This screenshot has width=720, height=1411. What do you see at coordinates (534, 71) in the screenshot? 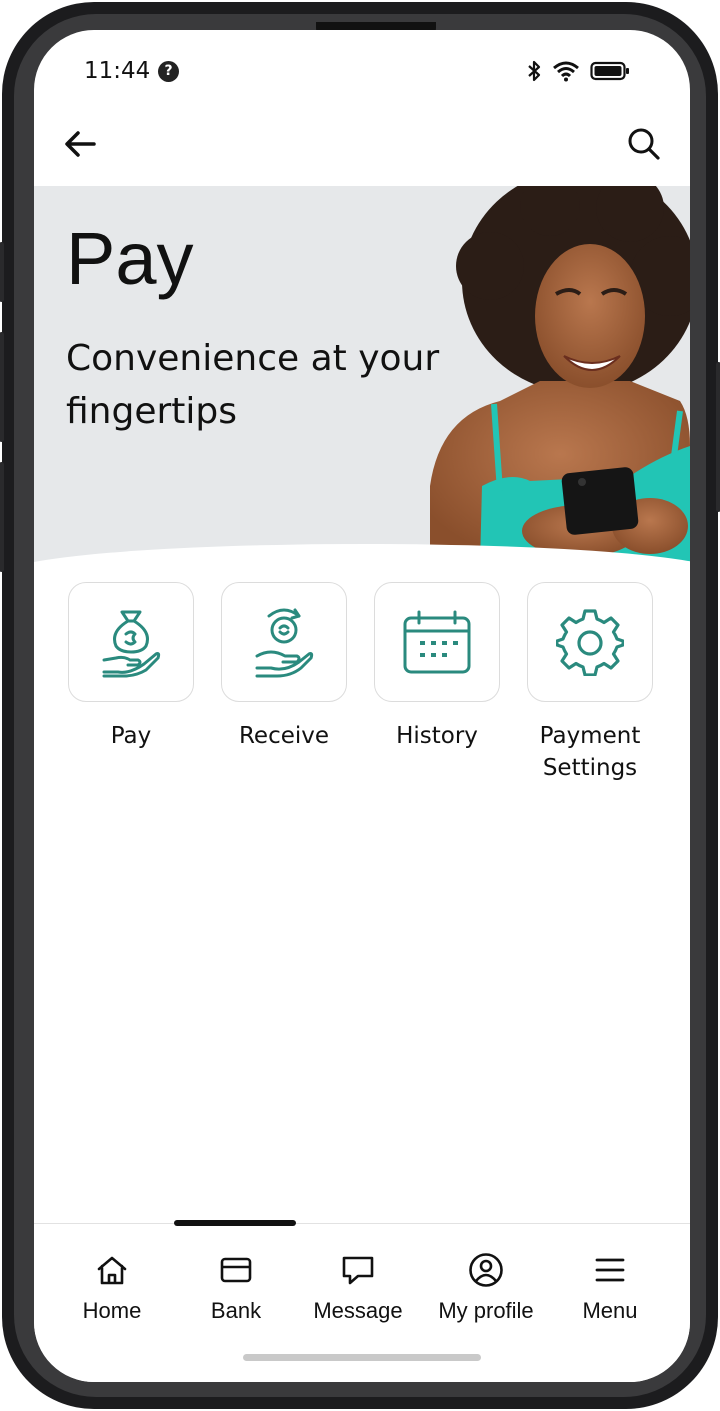
I see `bluetooth-icon` at bounding box center [534, 71].